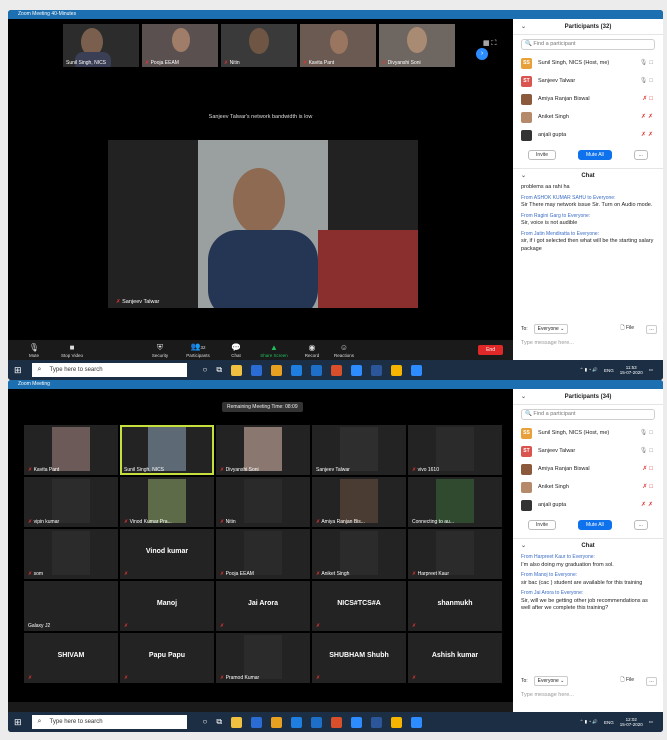 This screenshot has height=740, width=667. Describe the element at coordinates (359, 554) in the screenshot. I see `gallery-tile: ✗ Aniket Singh` at that location.